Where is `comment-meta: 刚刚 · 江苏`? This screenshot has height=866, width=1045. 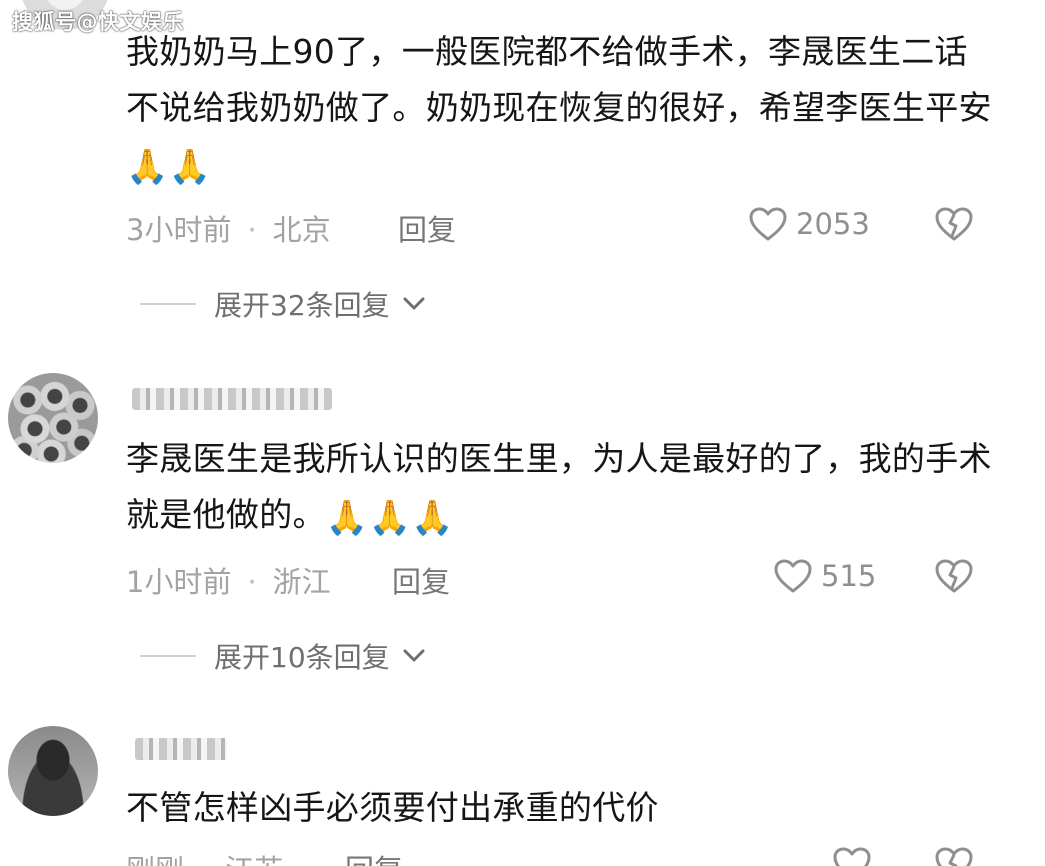 comment-meta: 刚刚 · 江苏 is located at coordinates (204, 856).